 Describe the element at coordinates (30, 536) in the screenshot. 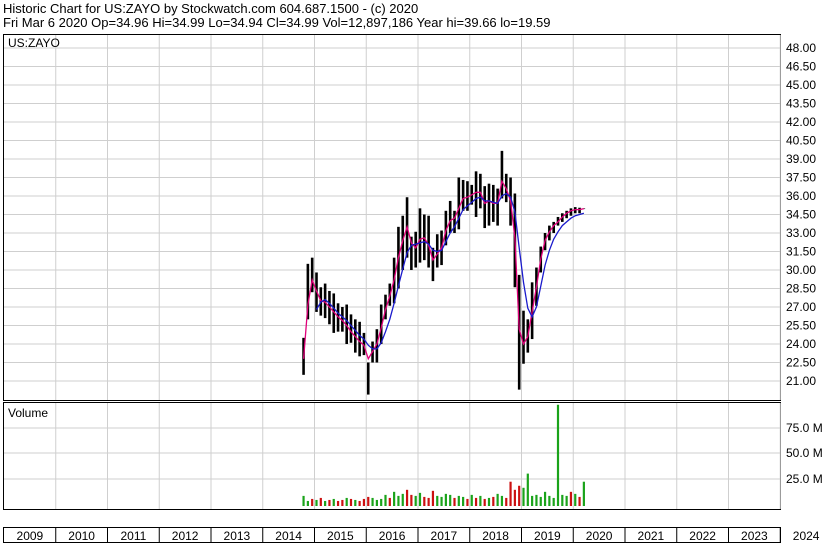

I see `year-tick-label: 2009` at that location.